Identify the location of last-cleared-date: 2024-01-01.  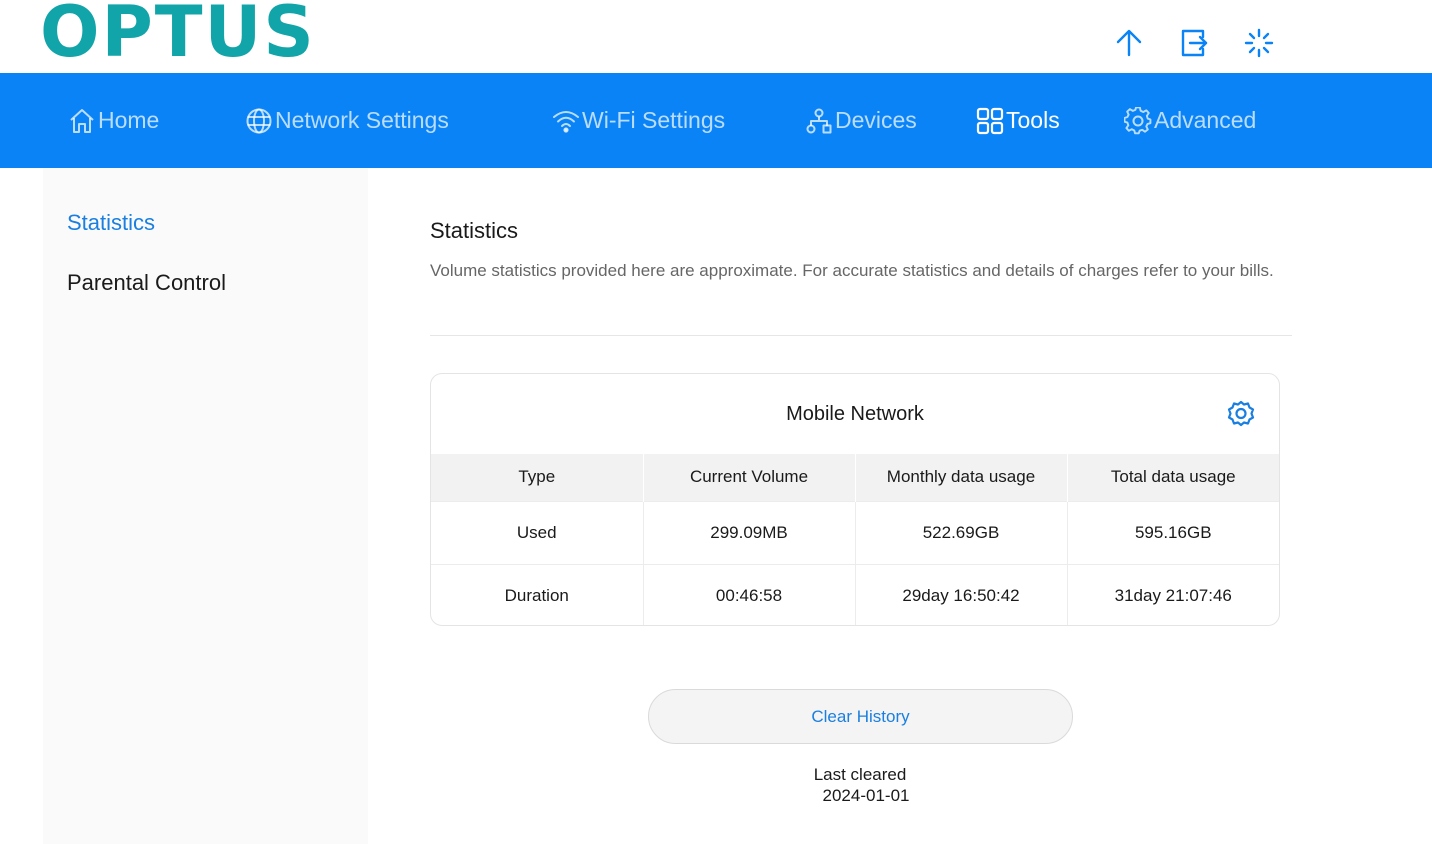
(866, 795).